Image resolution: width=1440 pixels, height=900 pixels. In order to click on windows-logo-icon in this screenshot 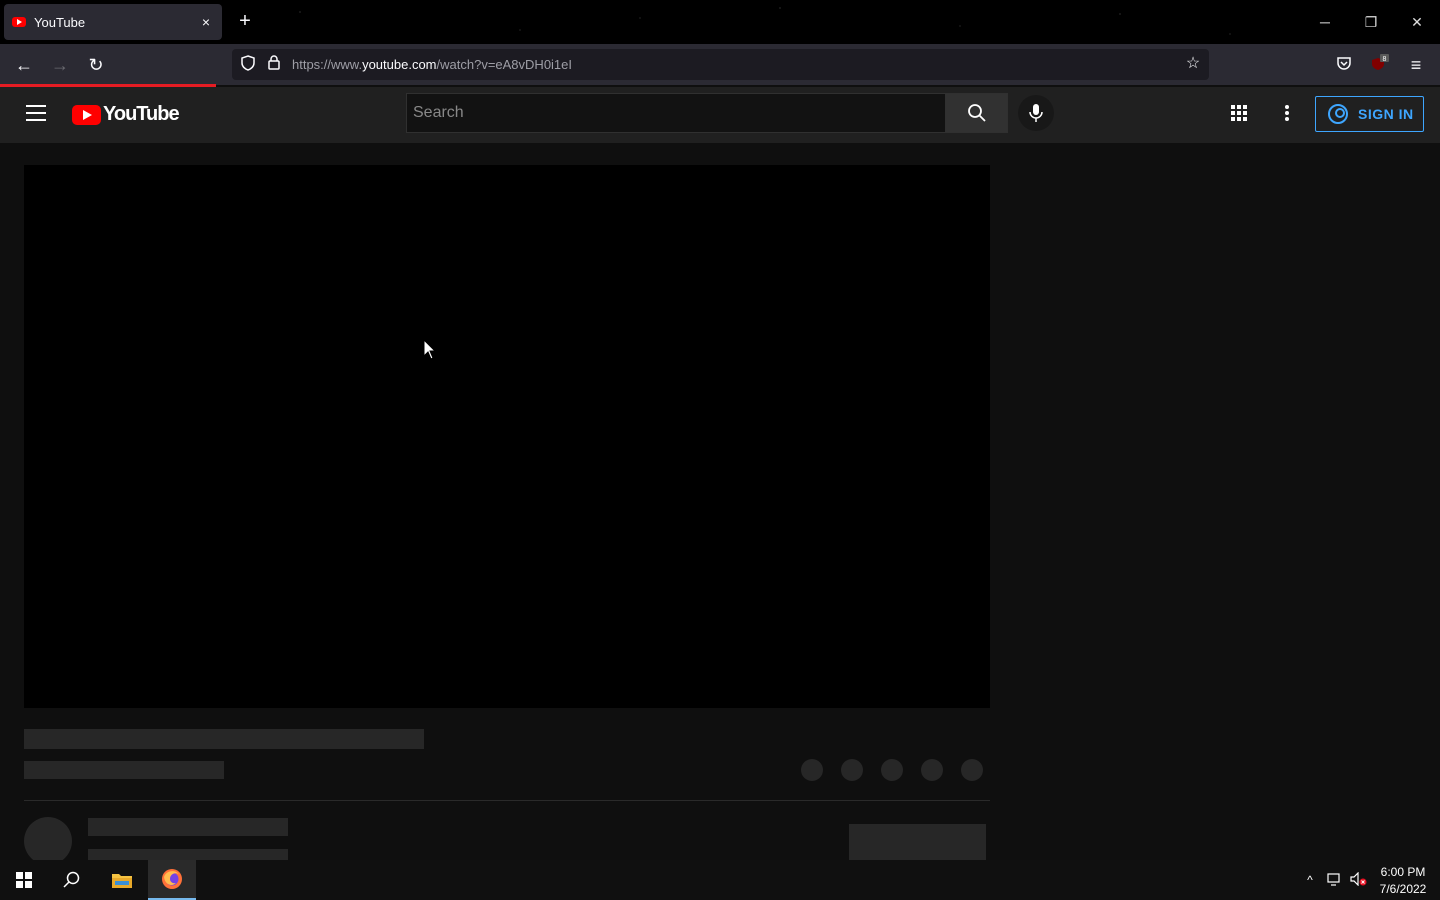, I will do `click(24, 880)`.